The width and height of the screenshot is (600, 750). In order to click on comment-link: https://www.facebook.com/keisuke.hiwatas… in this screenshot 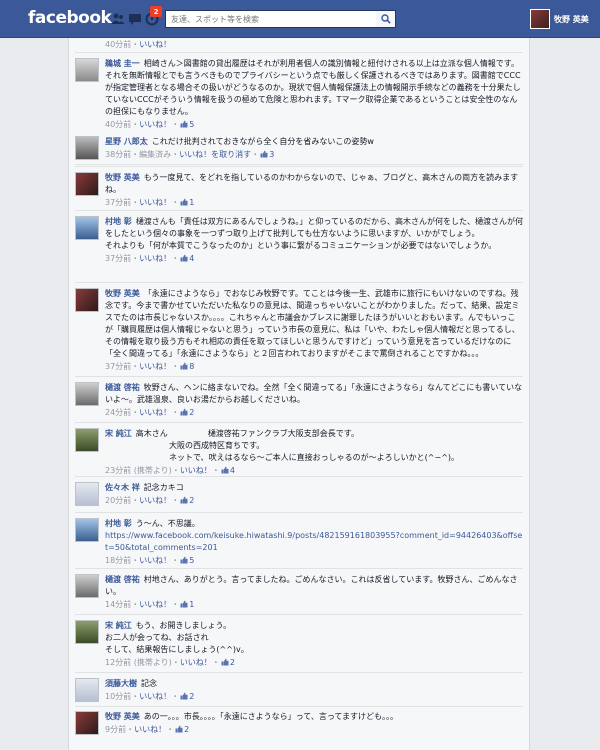, I will do `click(313, 541)`.